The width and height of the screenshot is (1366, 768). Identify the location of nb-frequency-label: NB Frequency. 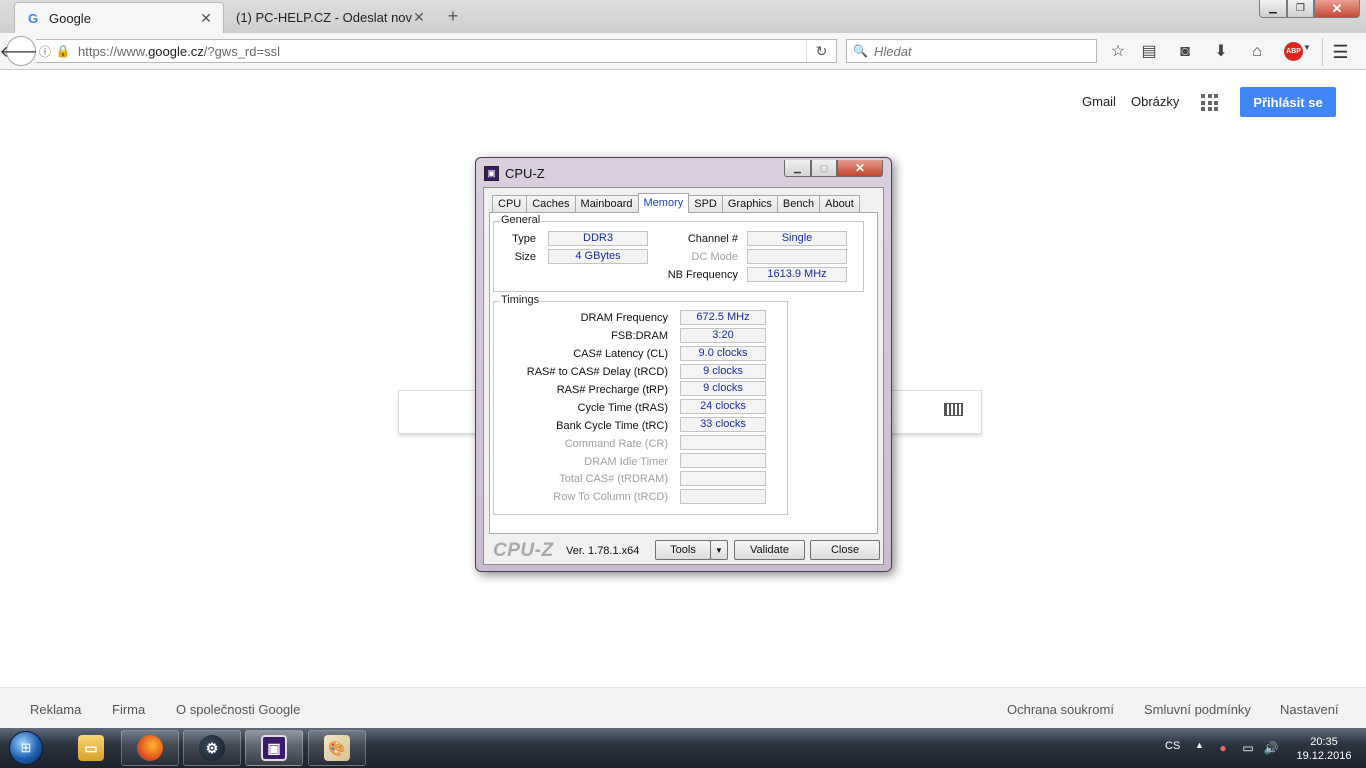
(702, 275).